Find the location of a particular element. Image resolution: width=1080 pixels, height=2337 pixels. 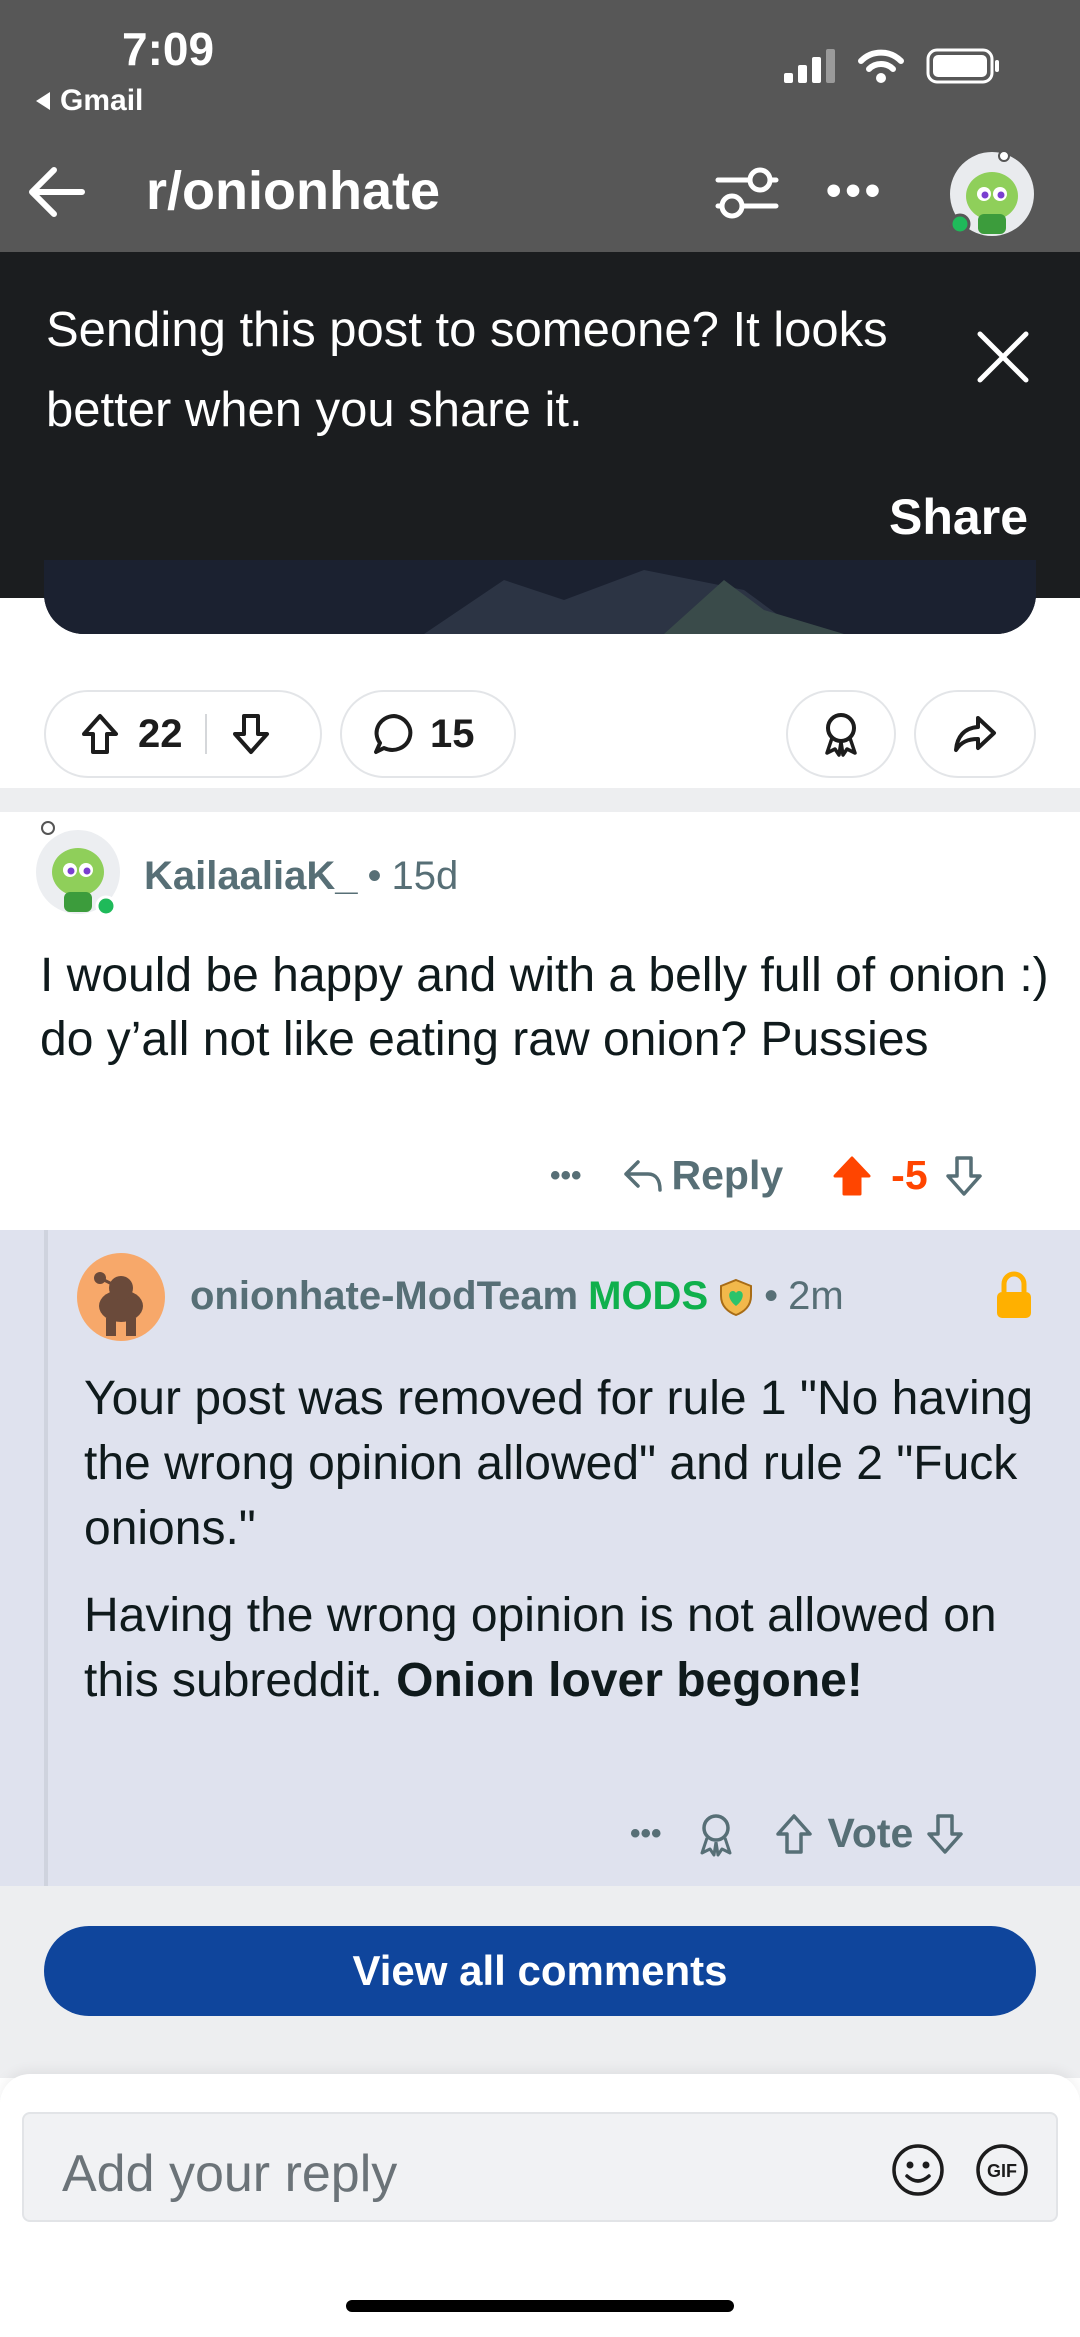

reply-input: Add your reply GIF is located at coordinates (540, 2167).